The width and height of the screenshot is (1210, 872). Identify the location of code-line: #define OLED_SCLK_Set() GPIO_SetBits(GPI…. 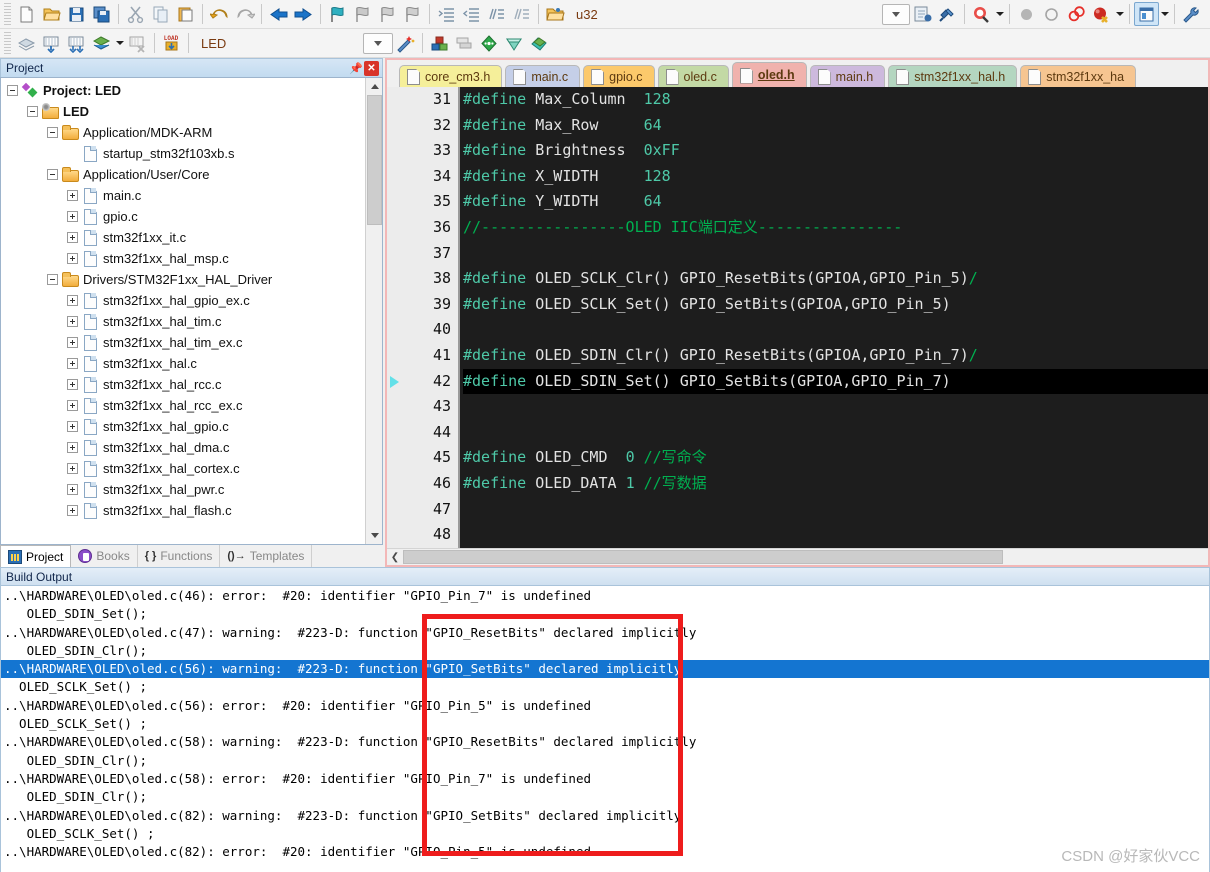
(835, 305).